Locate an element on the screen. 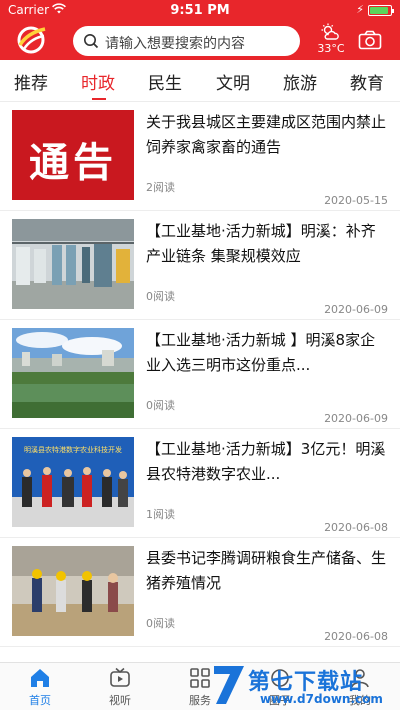  nav-label: 首页 is located at coordinates (40, 700).